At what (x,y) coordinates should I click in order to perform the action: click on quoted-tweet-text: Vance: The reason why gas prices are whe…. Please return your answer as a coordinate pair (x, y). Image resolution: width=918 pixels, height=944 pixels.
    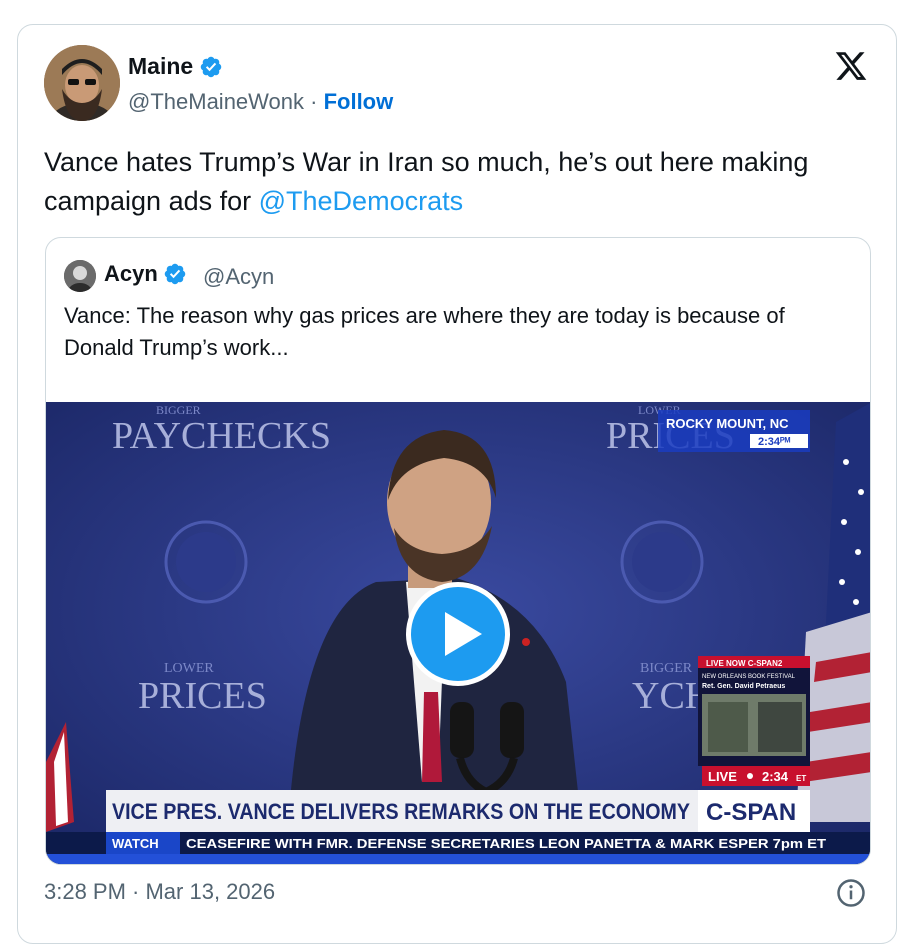
    Looking at the image, I should click on (424, 331).